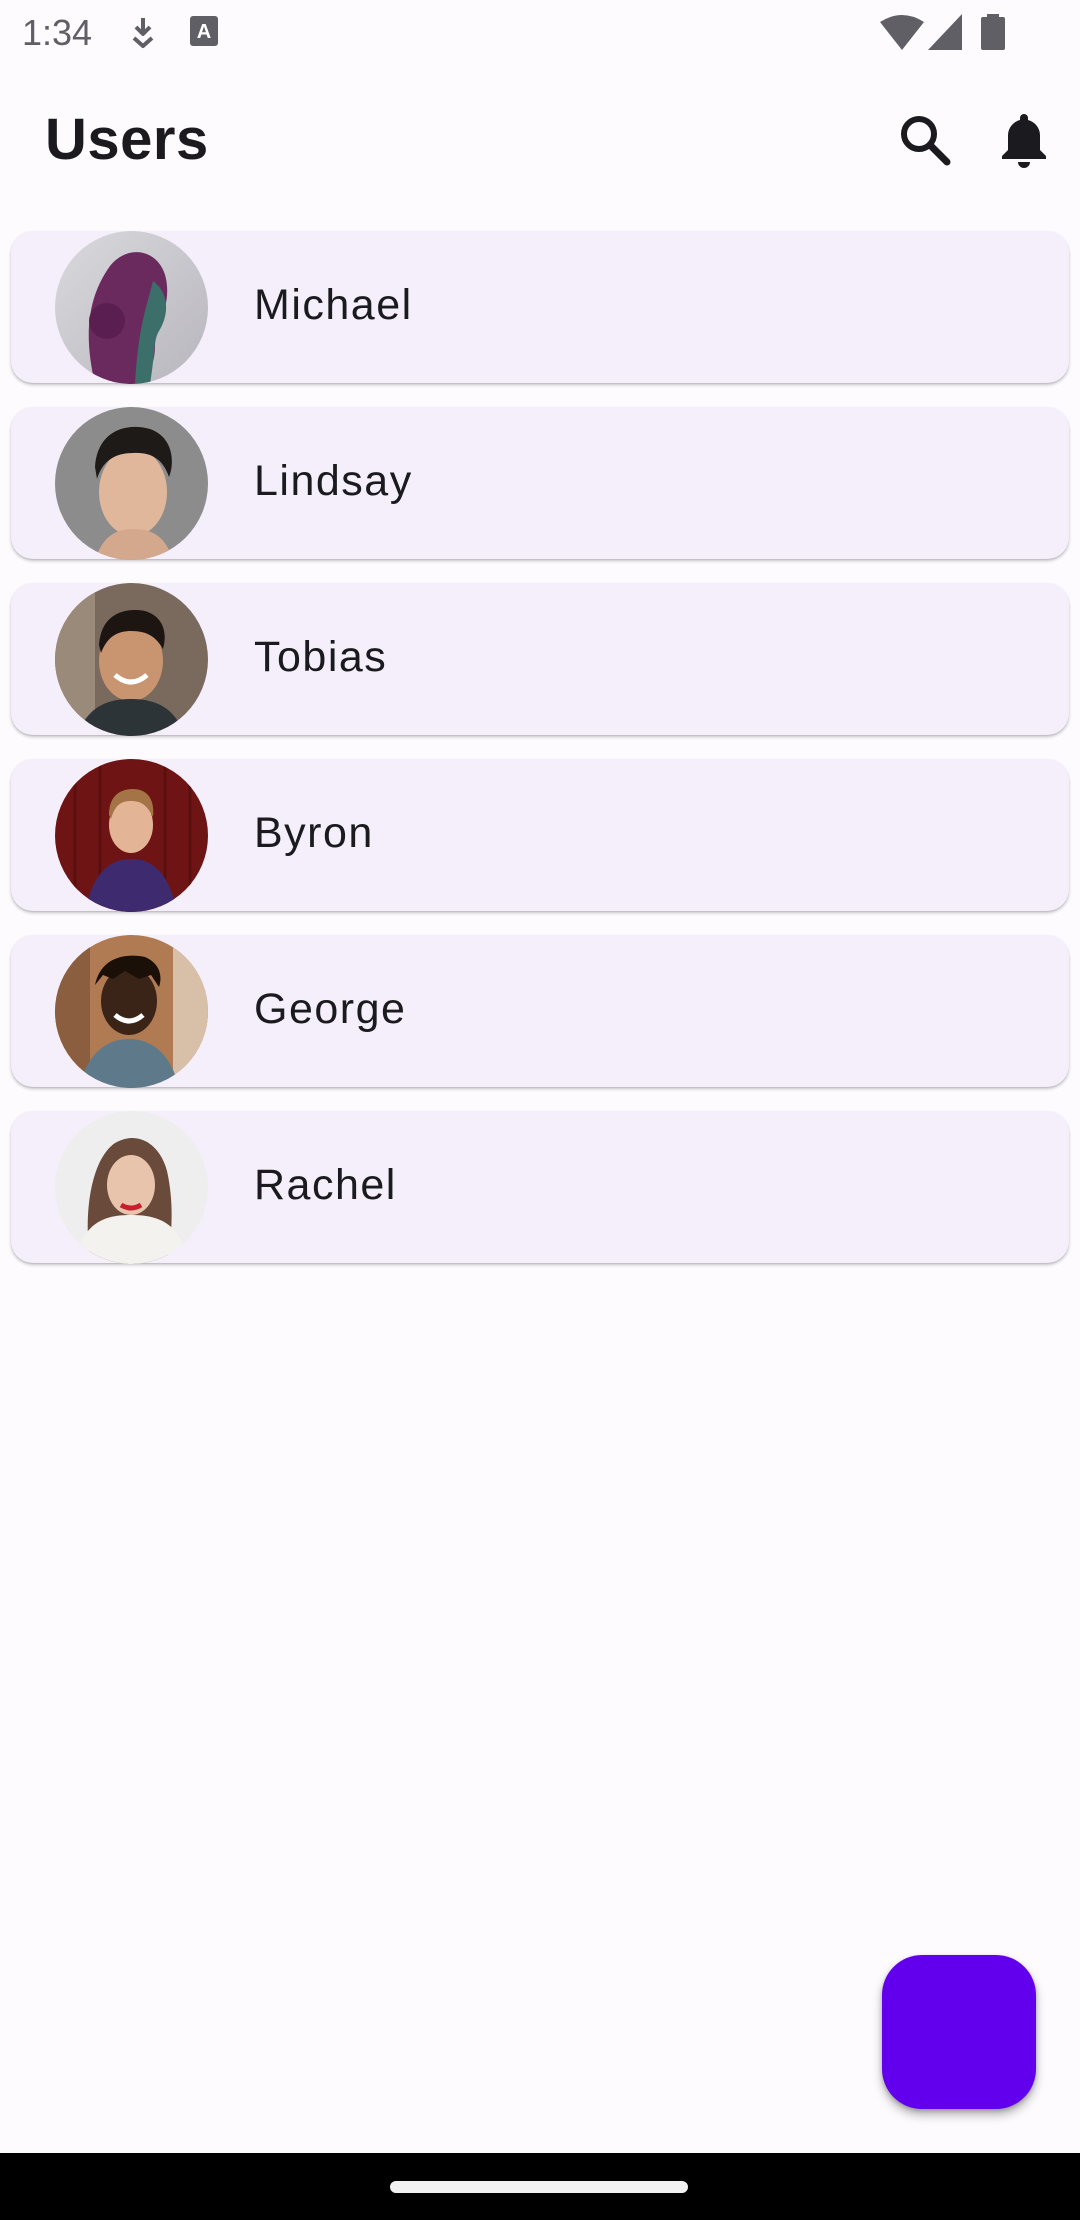 The image size is (1080, 2220). I want to click on user-name: Lindsay, so click(333, 481).